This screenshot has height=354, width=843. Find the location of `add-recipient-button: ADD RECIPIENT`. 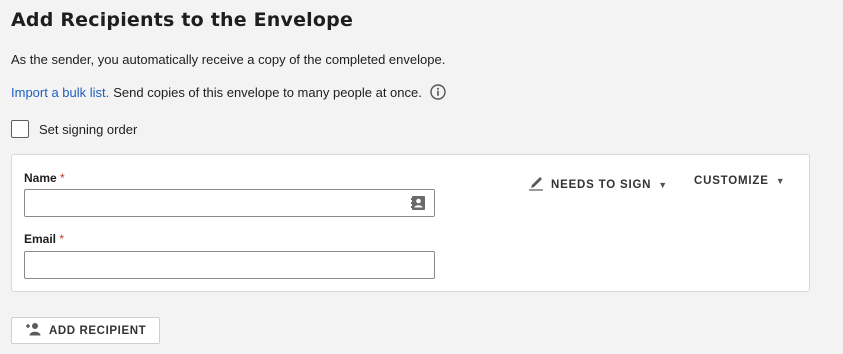

add-recipient-button: ADD RECIPIENT is located at coordinates (85, 330).